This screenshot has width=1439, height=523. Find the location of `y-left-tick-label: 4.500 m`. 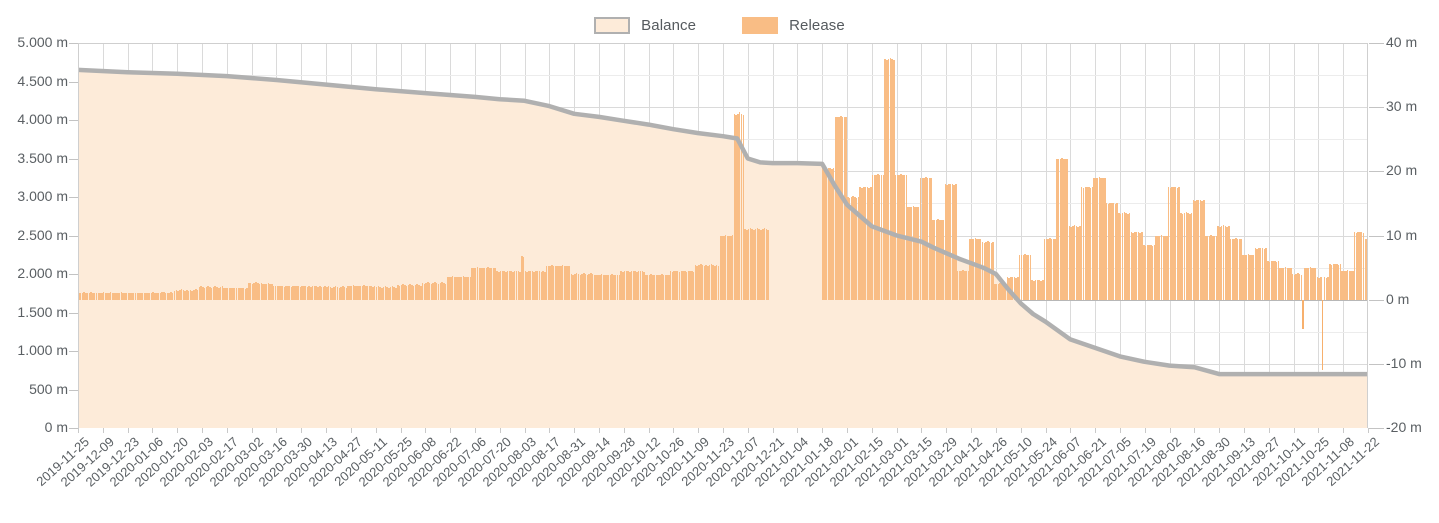

y-left-tick-label: 4.500 m is located at coordinates (42, 80).